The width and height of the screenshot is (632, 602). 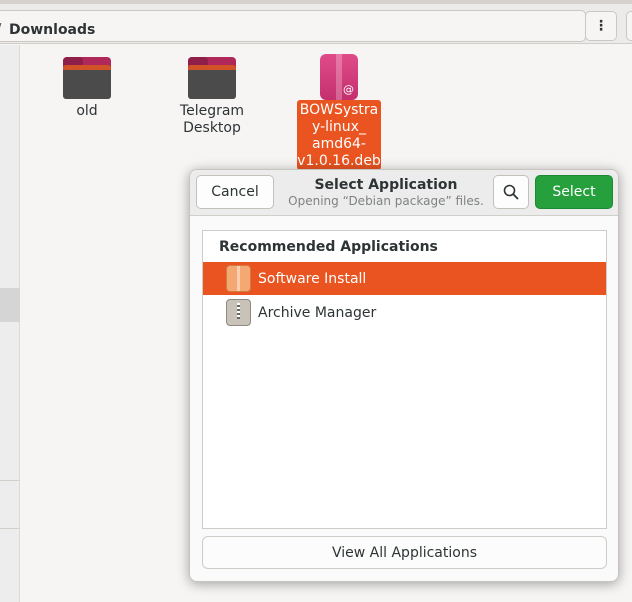 I want to click on dialog-subtitle: Opening “Debian package” files., so click(x=386, y=201).